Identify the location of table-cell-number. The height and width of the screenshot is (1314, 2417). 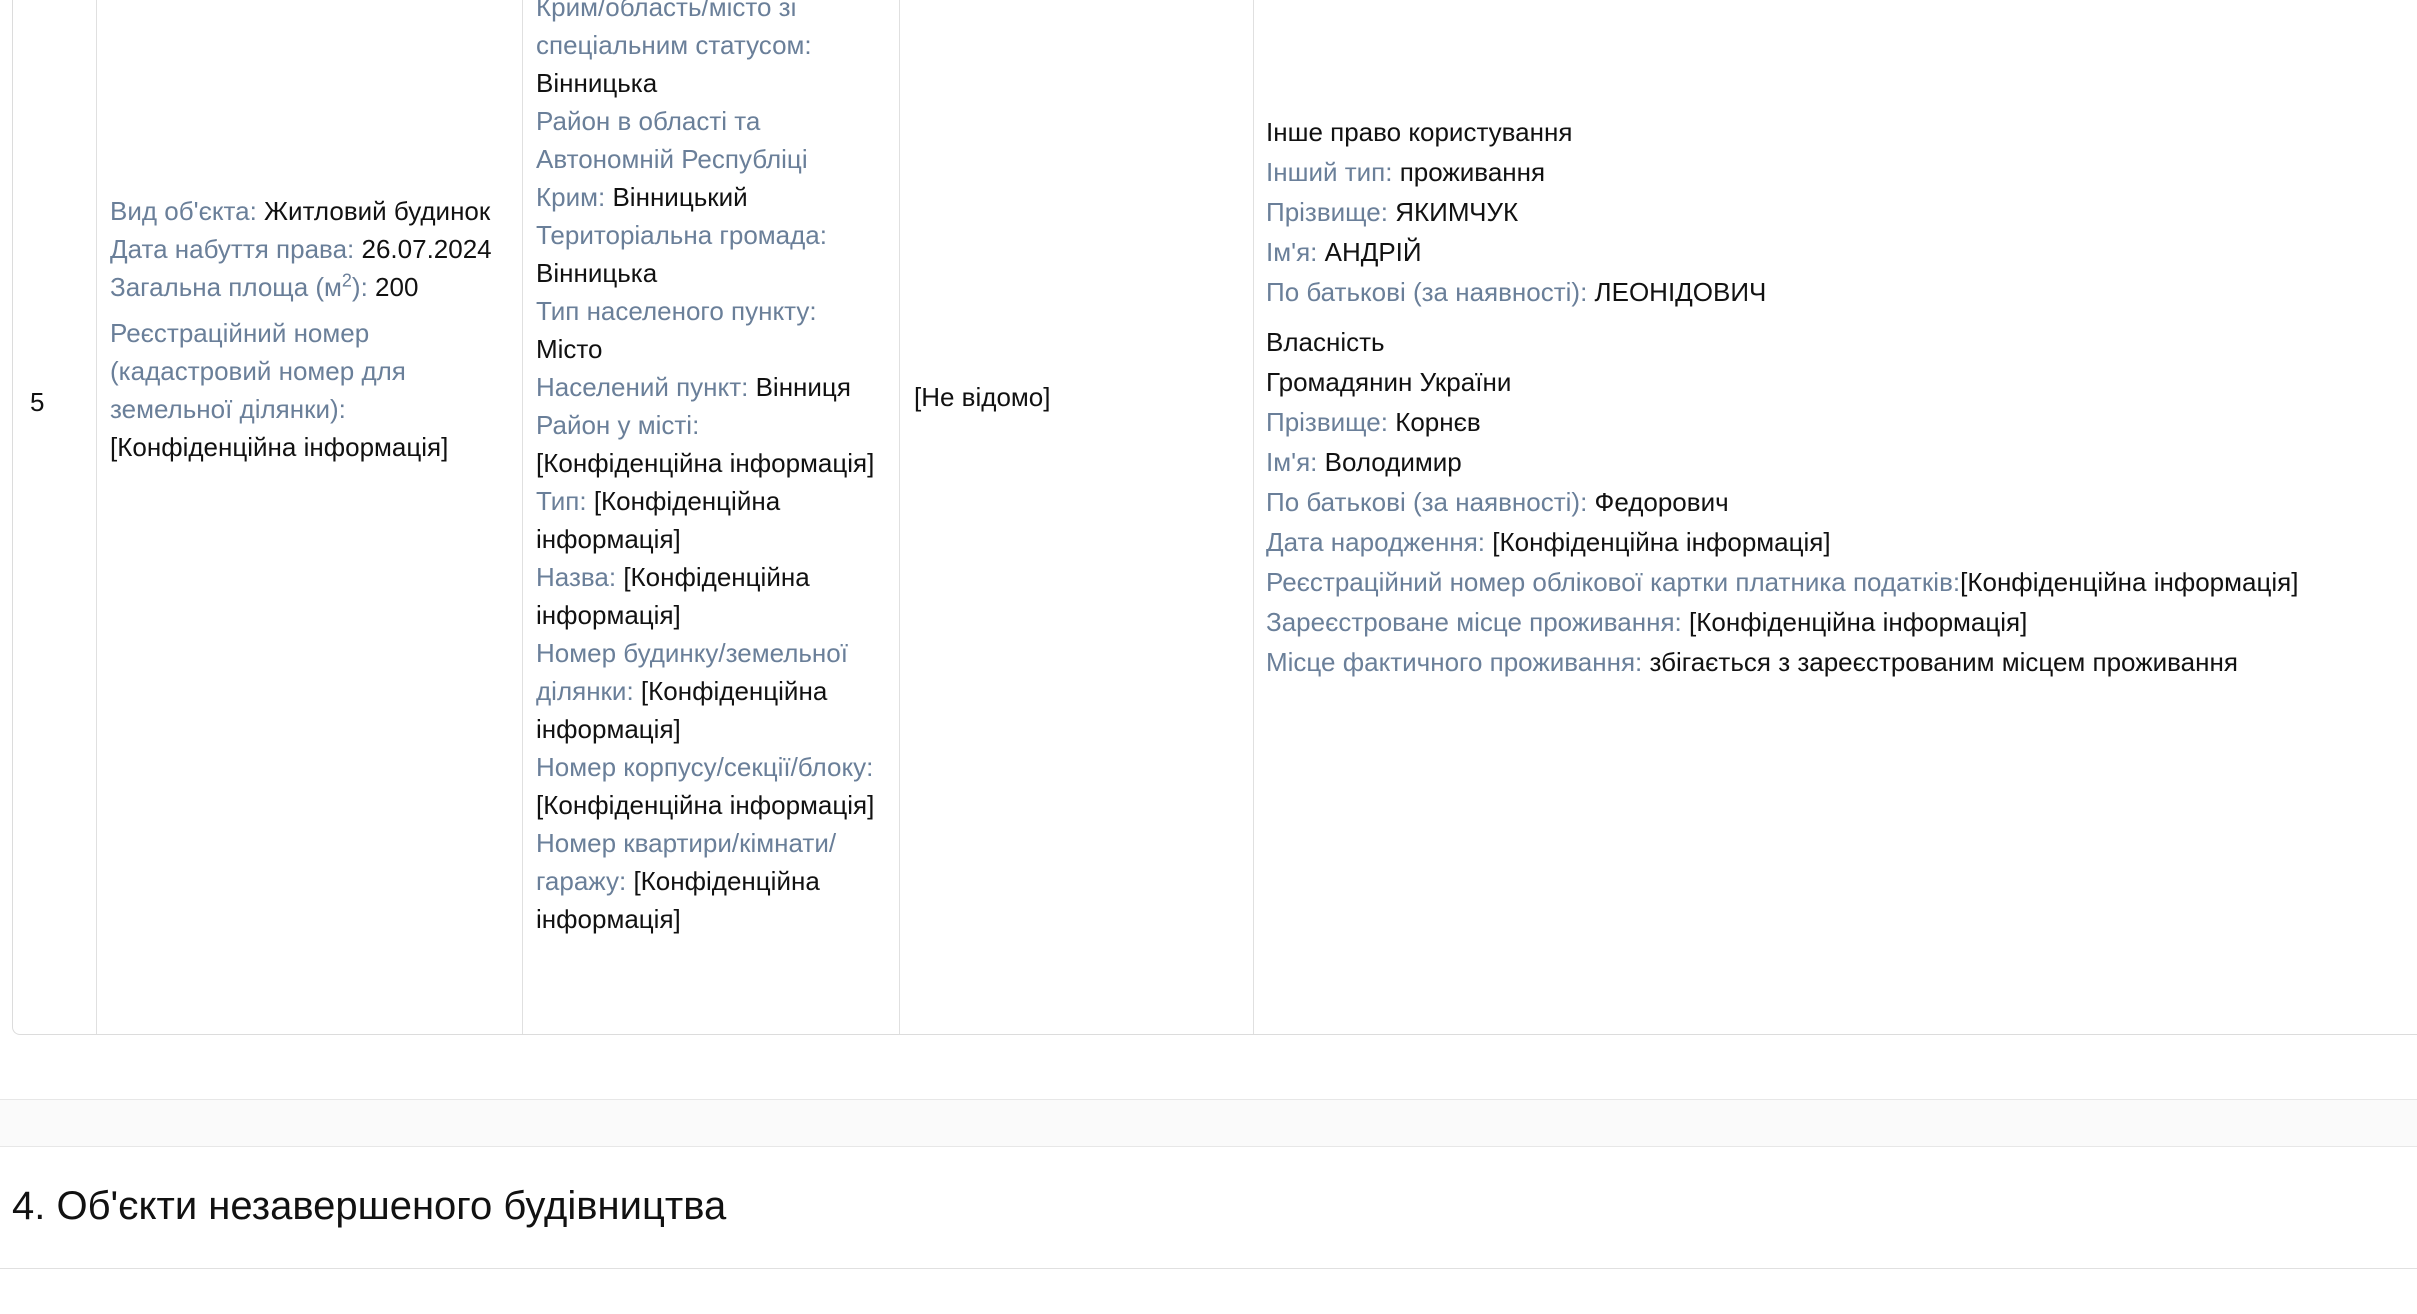
(55, 517).